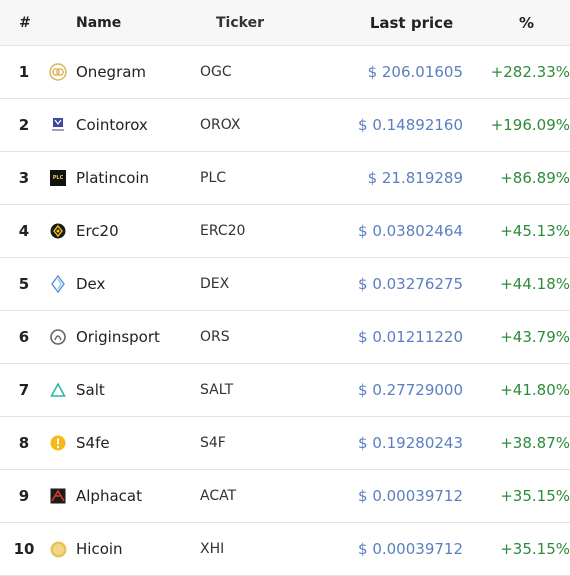 The image size is (570, 576). What do you see at coordinates (285, 178) in the screenshot?
I see `table-row: 3 PLC Platincoin PLC $ 21.819289 +86.89%` at bounding box center [285, 178].